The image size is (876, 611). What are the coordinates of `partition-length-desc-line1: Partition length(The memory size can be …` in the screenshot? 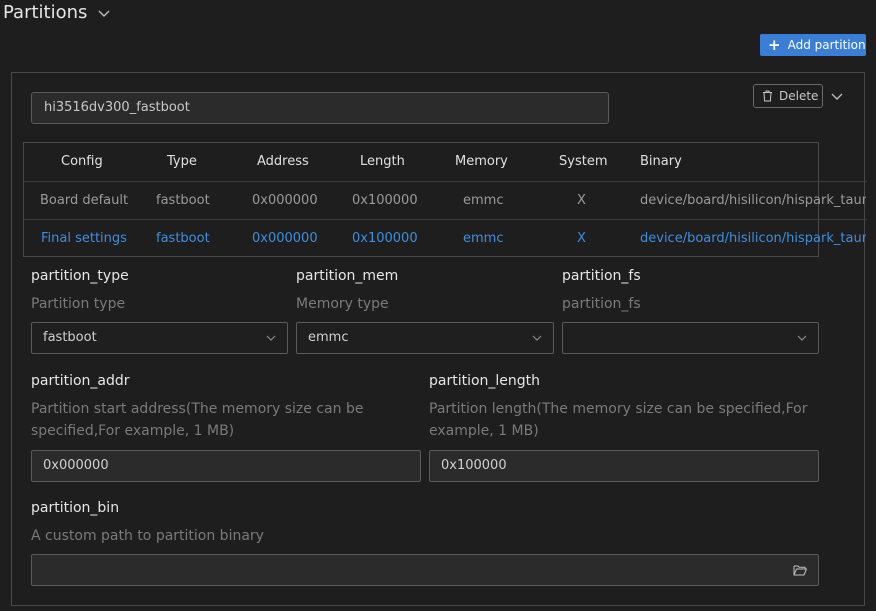 It's located at (618, 409).